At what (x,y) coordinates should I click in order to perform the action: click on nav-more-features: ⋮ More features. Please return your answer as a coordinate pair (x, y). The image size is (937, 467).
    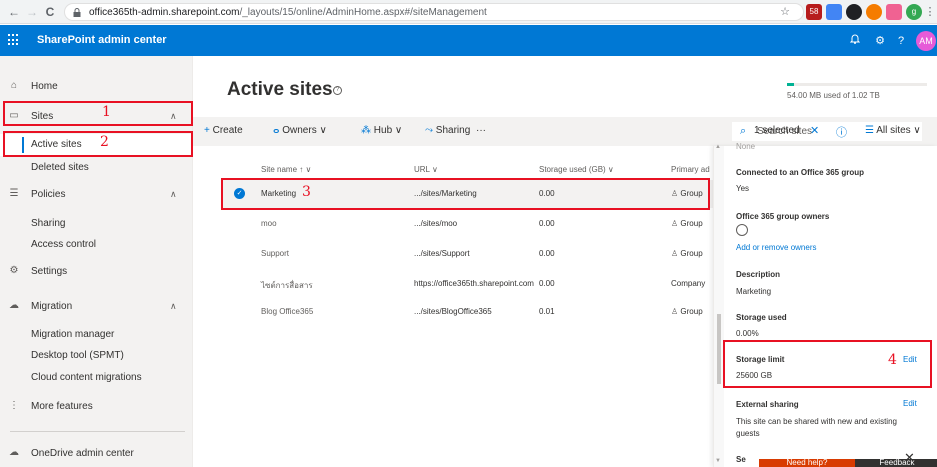
    Looking at the image, I should click on (96, 407).